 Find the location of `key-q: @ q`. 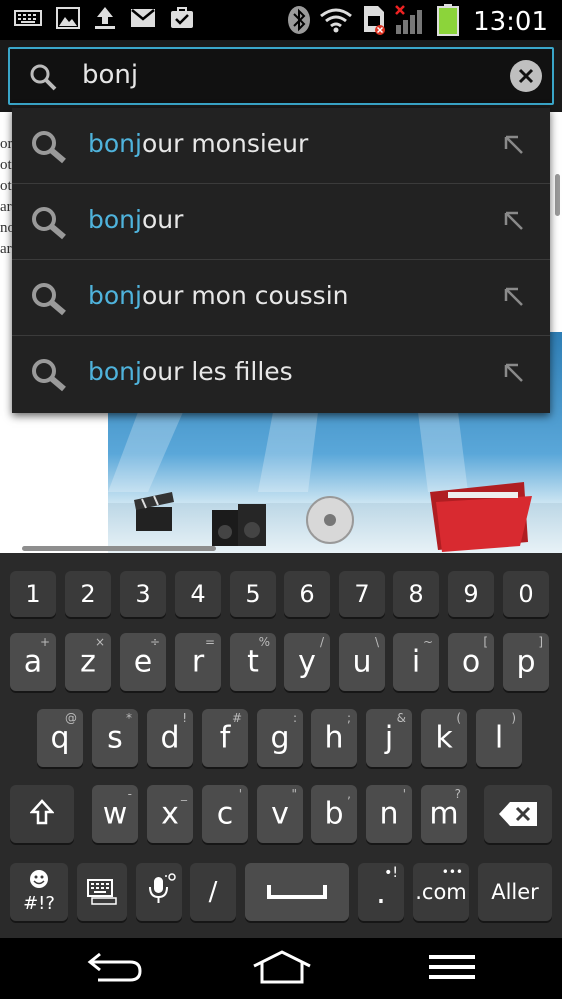

key-q: @ q is located at coordinates (60, 738).